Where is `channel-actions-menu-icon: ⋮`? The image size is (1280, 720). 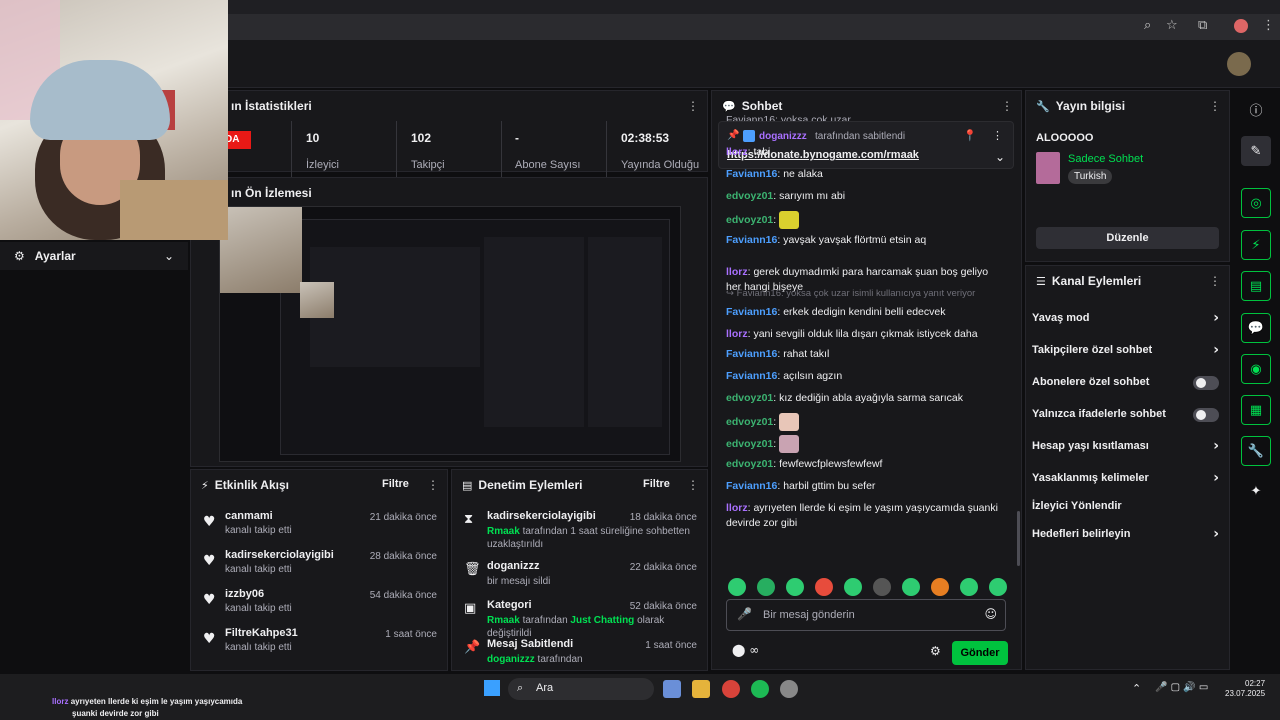
channel-actions-menu-icon: ⋮ is located at coordinates (1215, 281).